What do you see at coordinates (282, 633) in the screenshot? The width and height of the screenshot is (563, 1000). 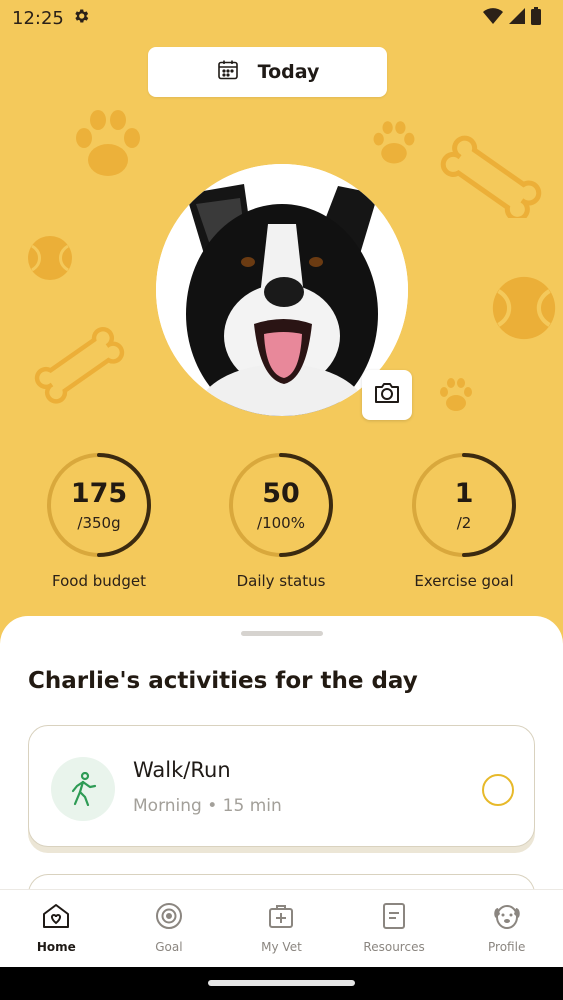 I see `sheet-drag-handle` at bounding box center [282, 633].